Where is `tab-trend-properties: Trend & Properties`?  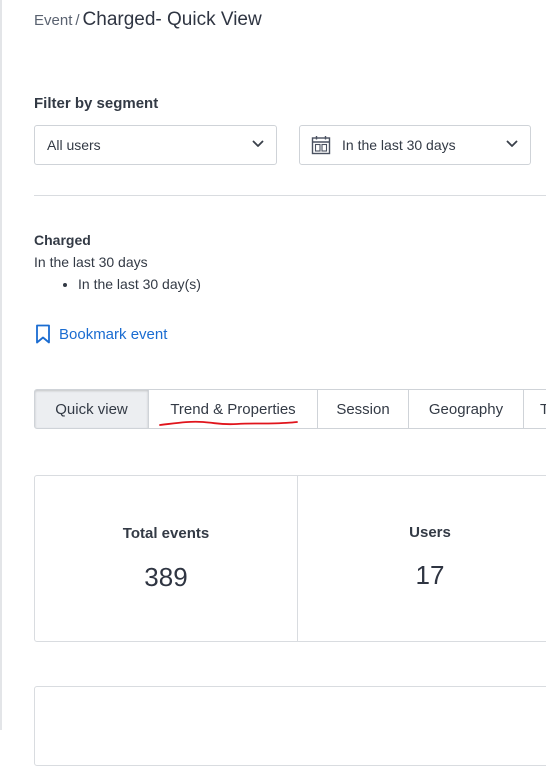
tab-trend-properties: Trend & Properties is located at coordinates (233, 409).